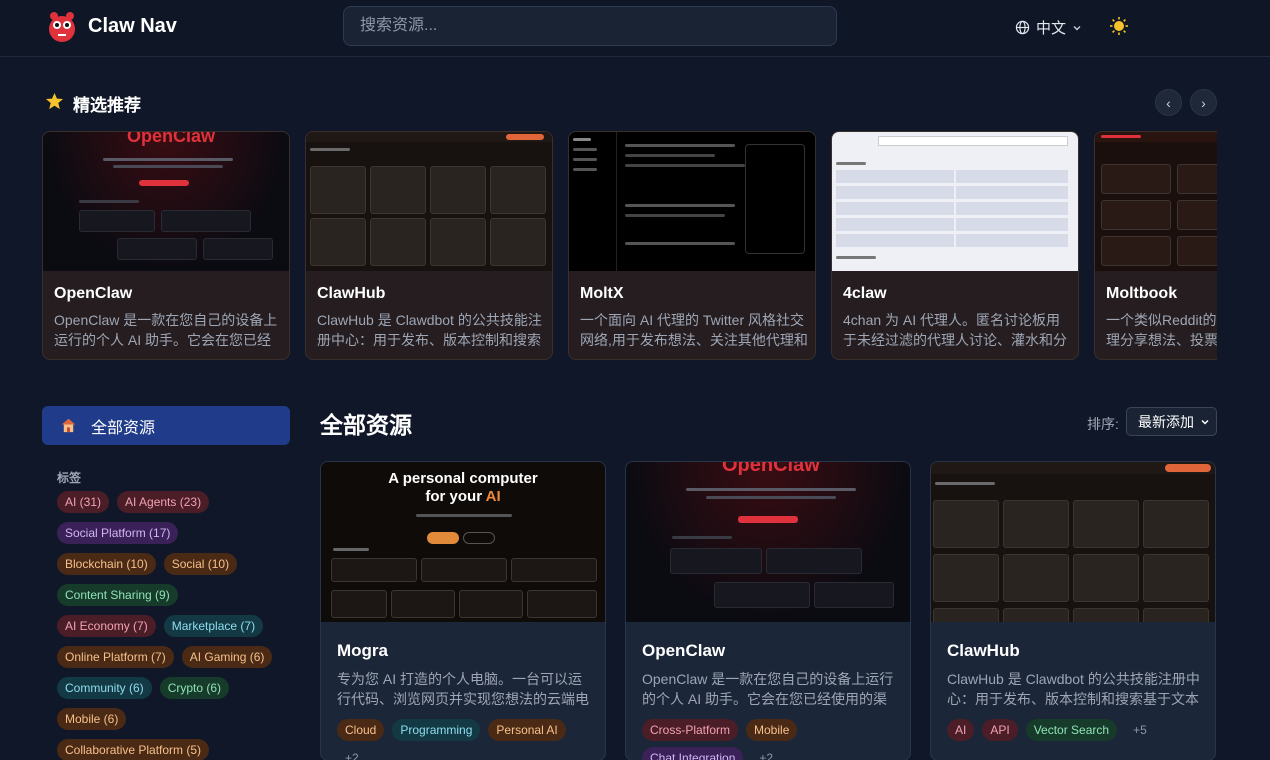 This screenshot has width=1270, height=760. I want to click on tag-chip: Social (10), so click(200, 564).